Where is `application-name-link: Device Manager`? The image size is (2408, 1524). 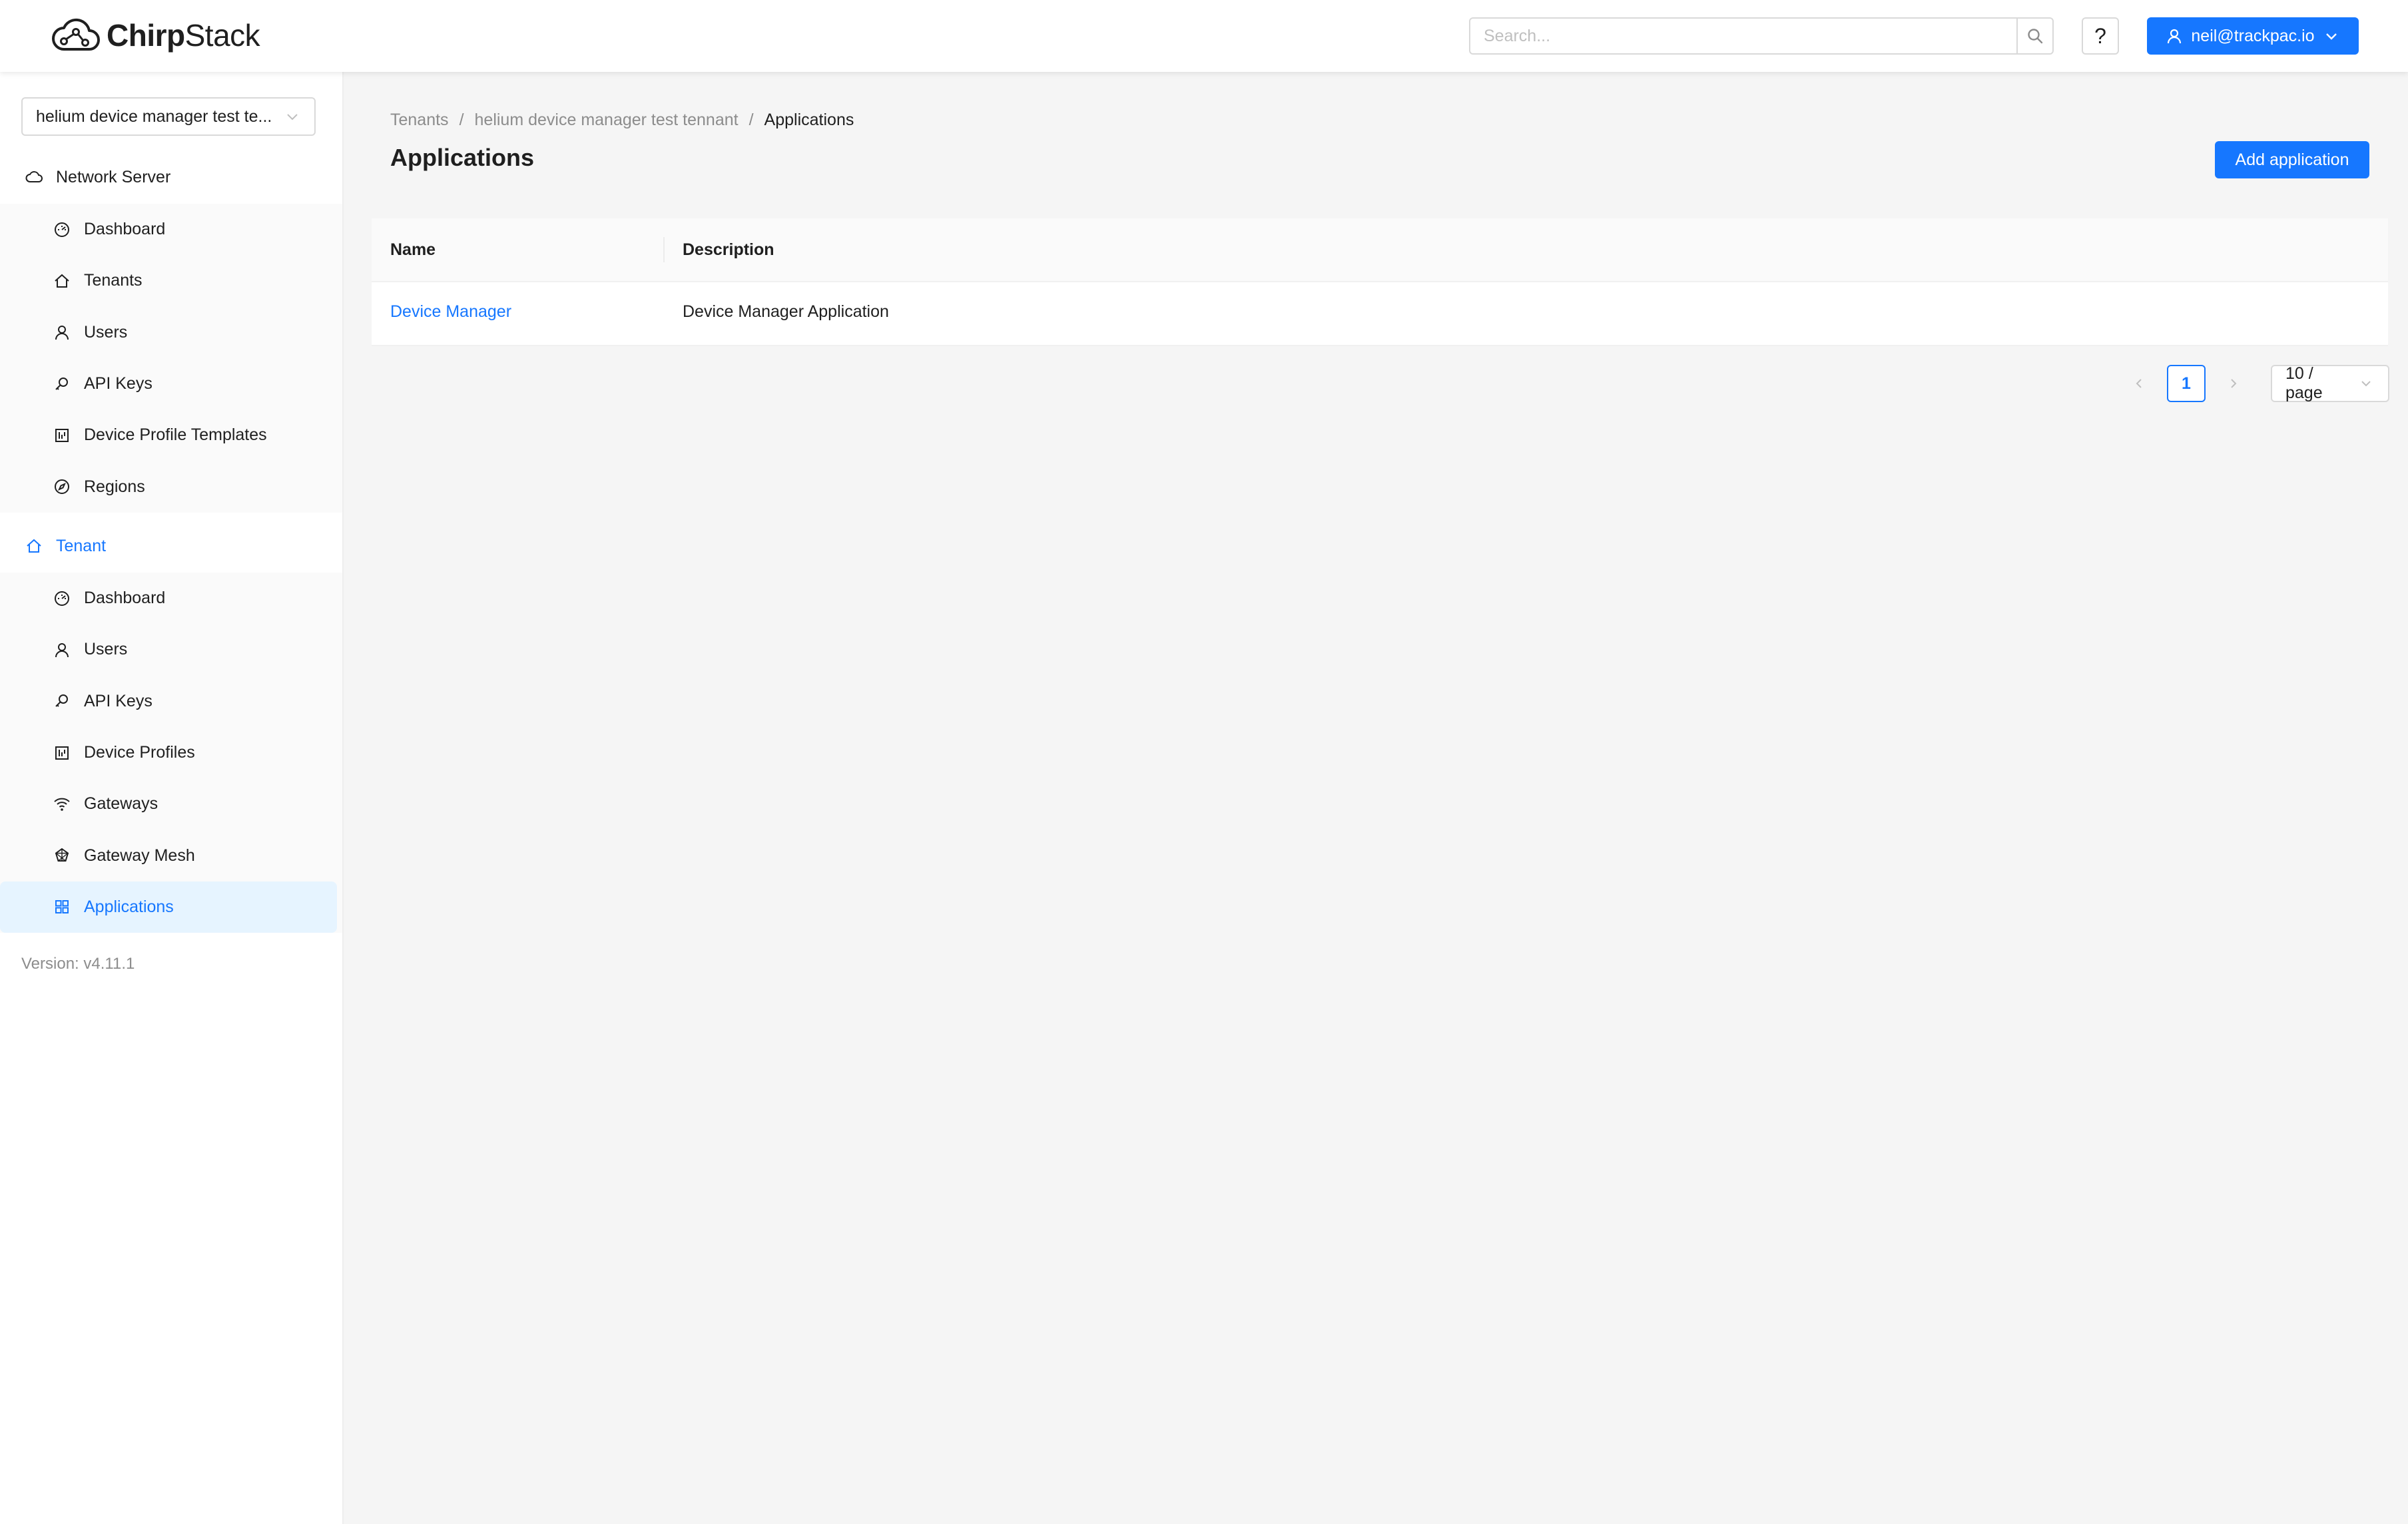
application-name-link: Device Manager is located at coordinates (450, 312).